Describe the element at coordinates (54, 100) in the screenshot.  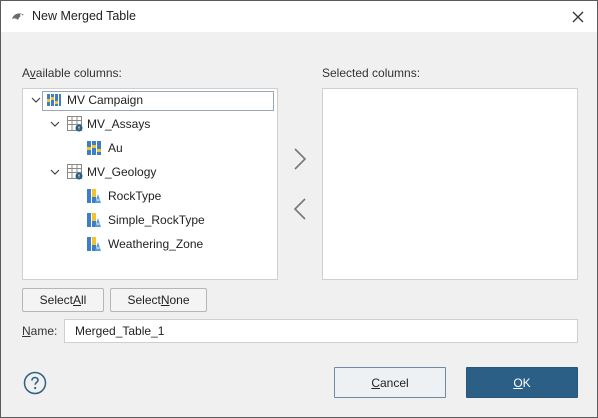
I see `campaign-icon` at that location.